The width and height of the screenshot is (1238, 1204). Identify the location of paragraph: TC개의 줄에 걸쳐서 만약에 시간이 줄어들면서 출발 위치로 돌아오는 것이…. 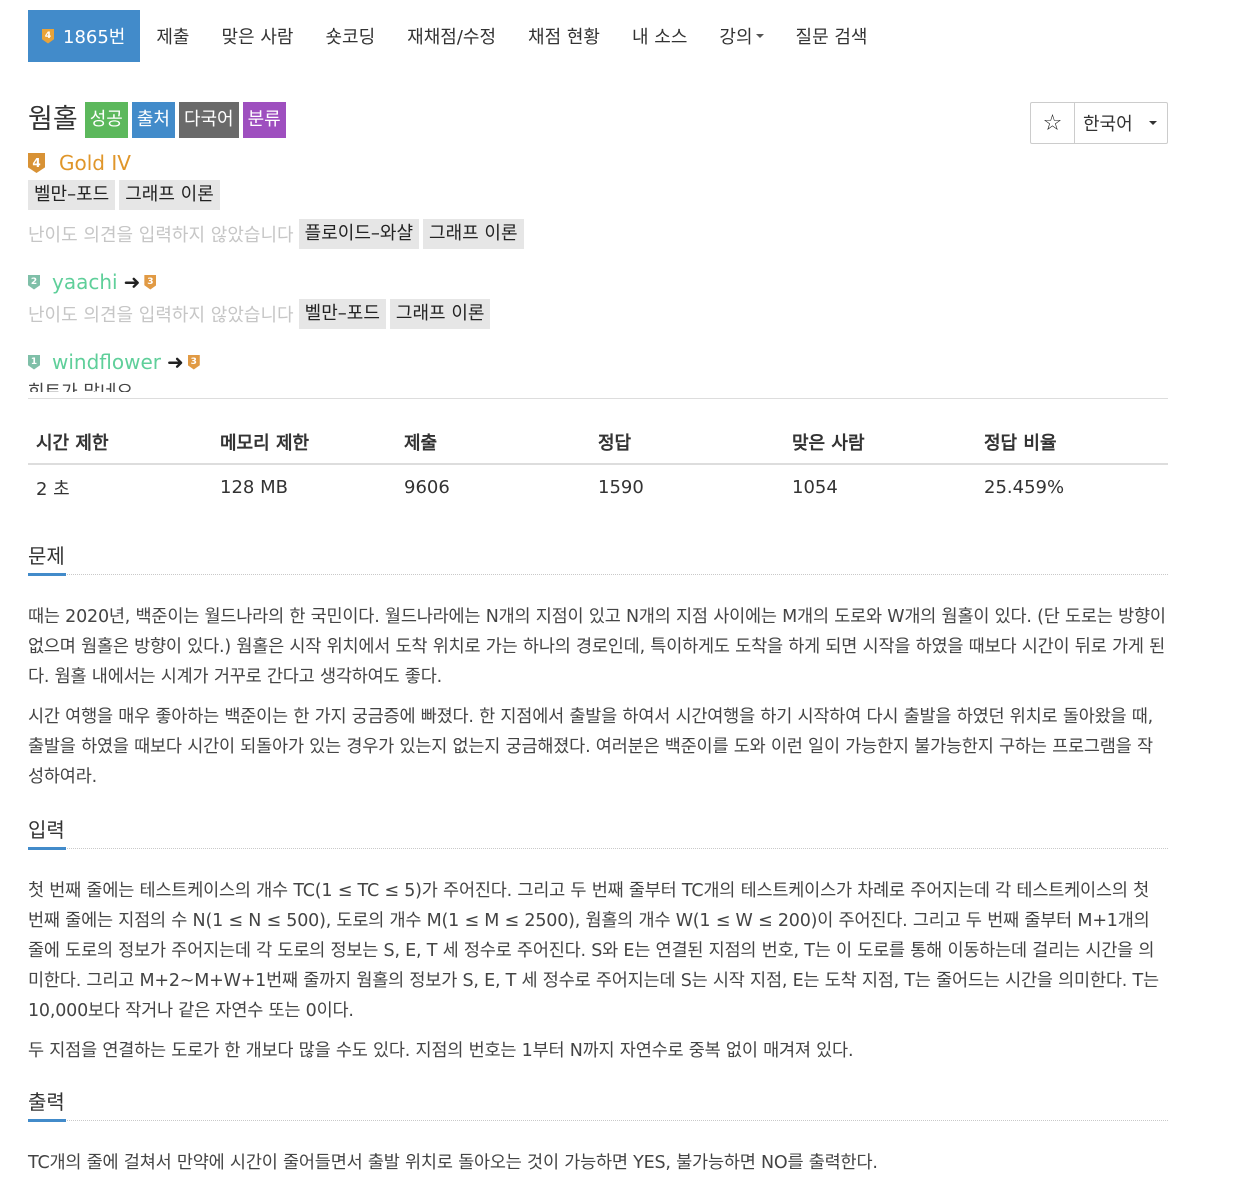
(453, 1163).